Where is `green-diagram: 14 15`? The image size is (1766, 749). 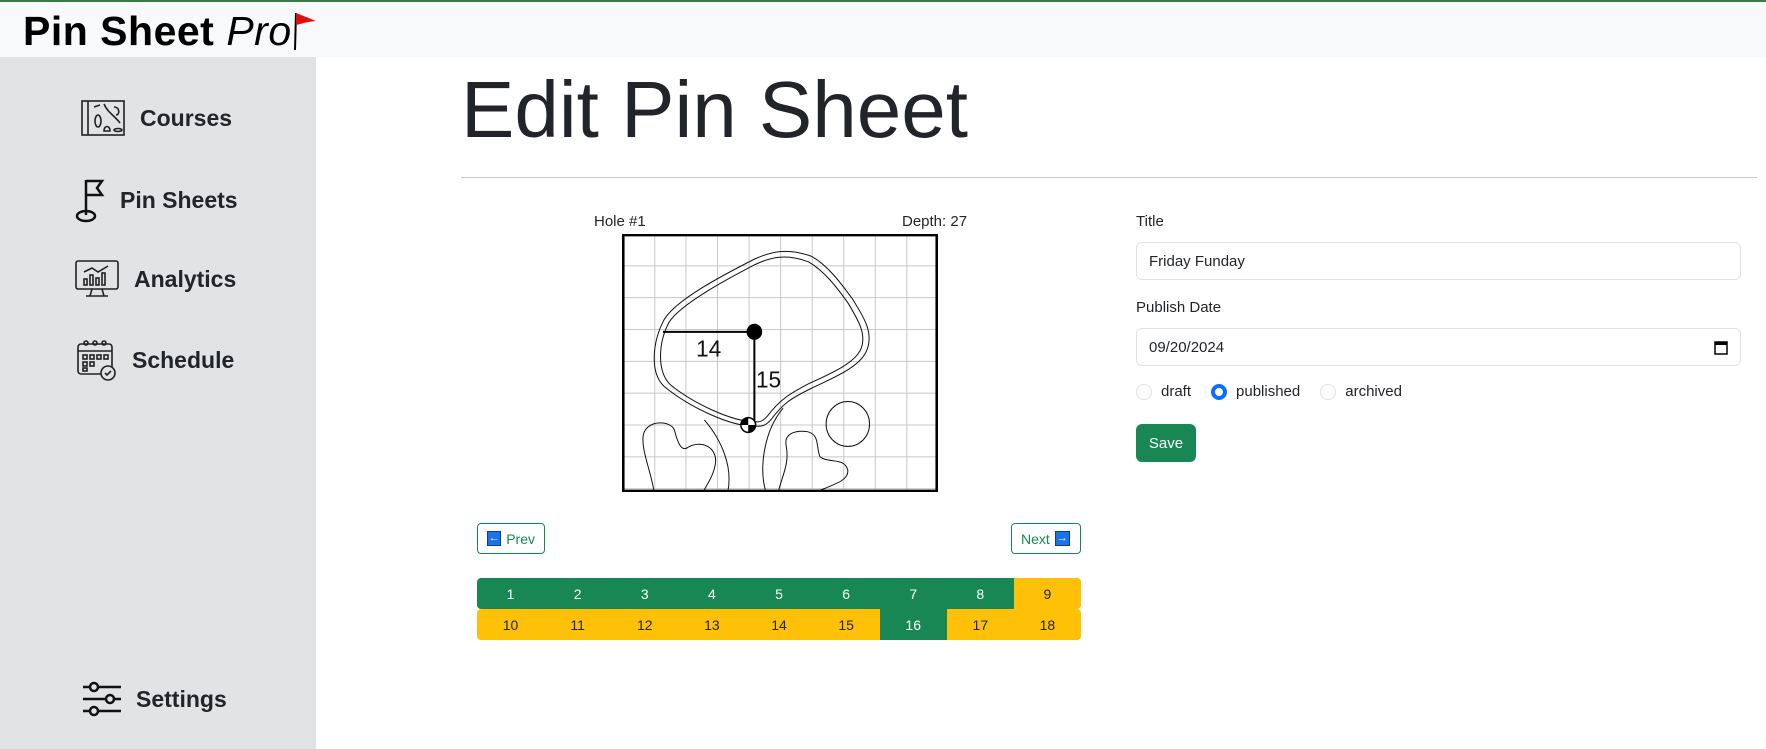 green-diagram: 14 15 is located at coordinates (780, 363).